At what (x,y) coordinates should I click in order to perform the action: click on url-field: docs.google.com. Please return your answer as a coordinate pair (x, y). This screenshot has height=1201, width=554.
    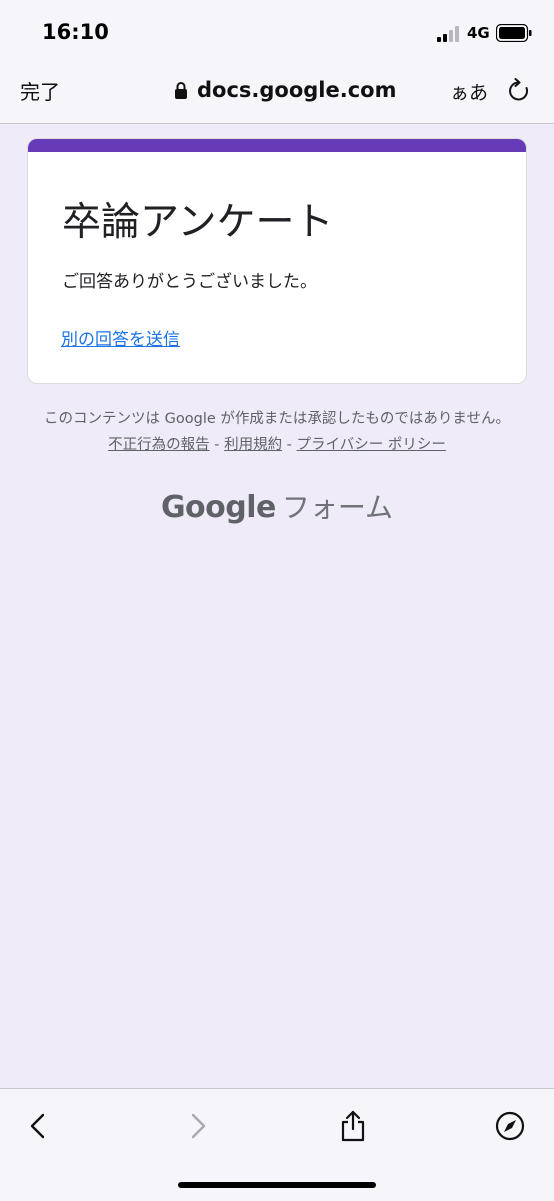
    Looking at the image, I should click on (285, 90).